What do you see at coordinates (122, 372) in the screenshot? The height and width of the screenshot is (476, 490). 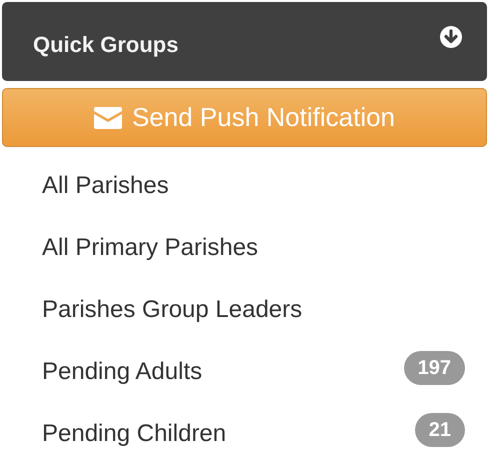 I see `group-item: Pending Adults` at bounding box center [122, 372].